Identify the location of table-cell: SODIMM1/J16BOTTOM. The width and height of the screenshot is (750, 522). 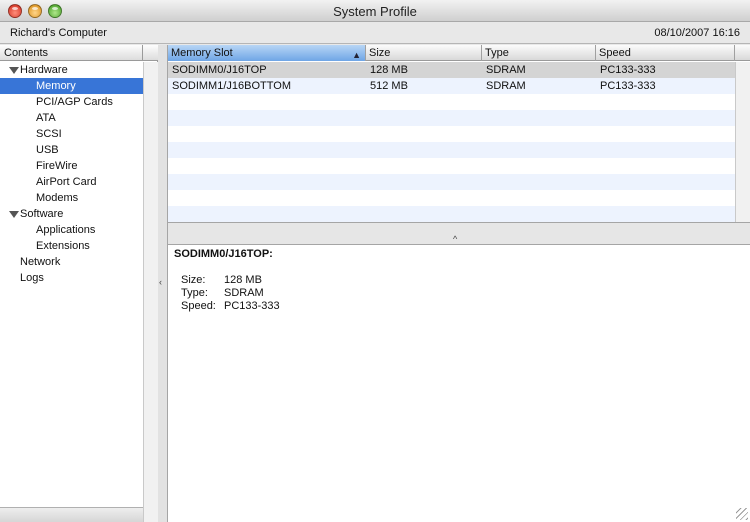
(231, 86).